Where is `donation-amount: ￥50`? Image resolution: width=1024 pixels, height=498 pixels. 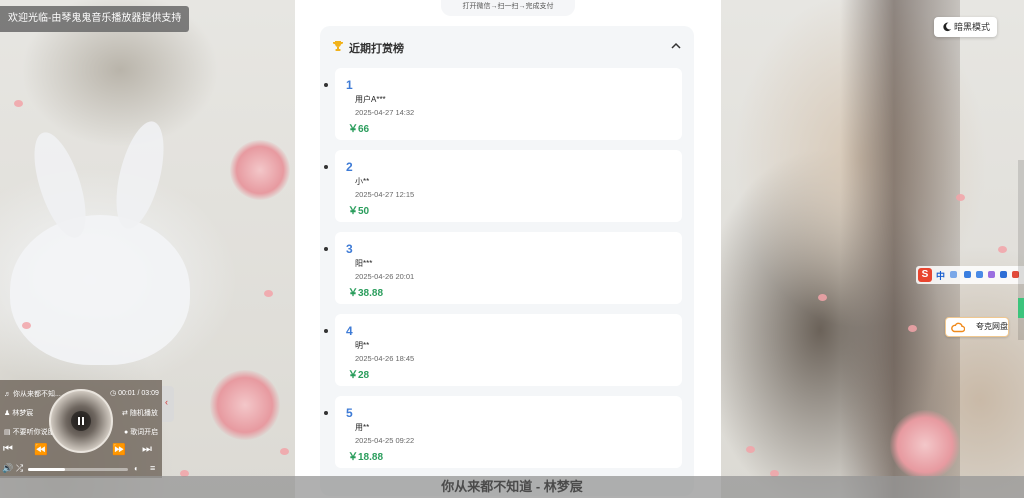
donation-amount: ￥50 is located at coordinates (359, 211).